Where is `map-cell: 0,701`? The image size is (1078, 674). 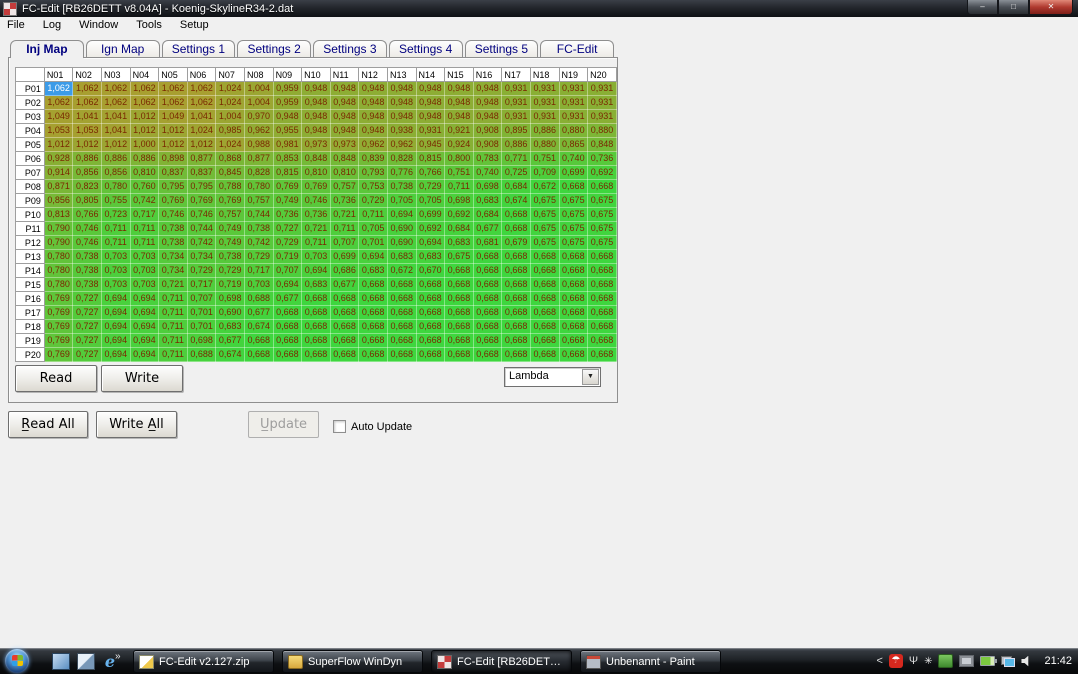
map-cell: 0,701 is located at coordinates (201, 326).